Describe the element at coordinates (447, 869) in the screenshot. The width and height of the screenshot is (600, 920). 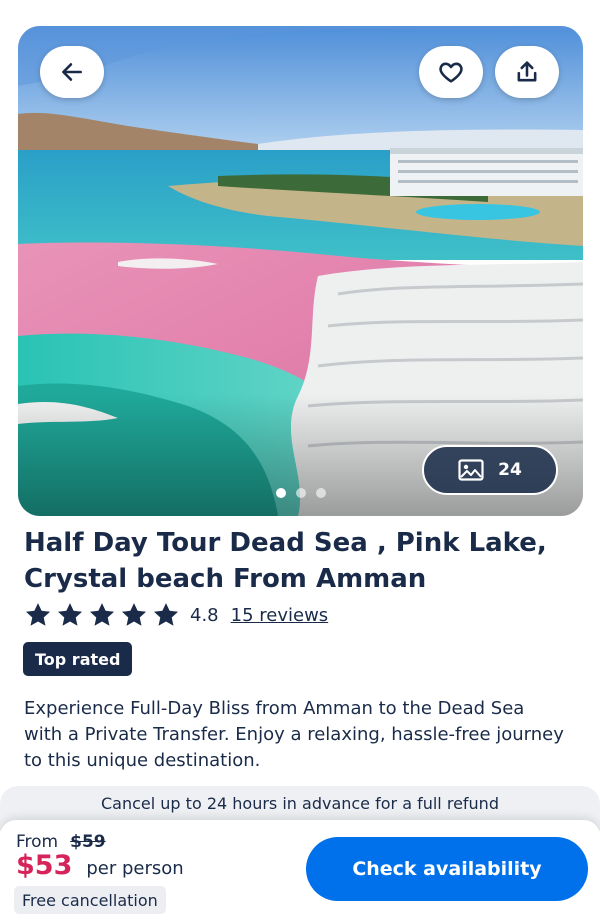
I see `check-availability-button: Check availability` at that location.